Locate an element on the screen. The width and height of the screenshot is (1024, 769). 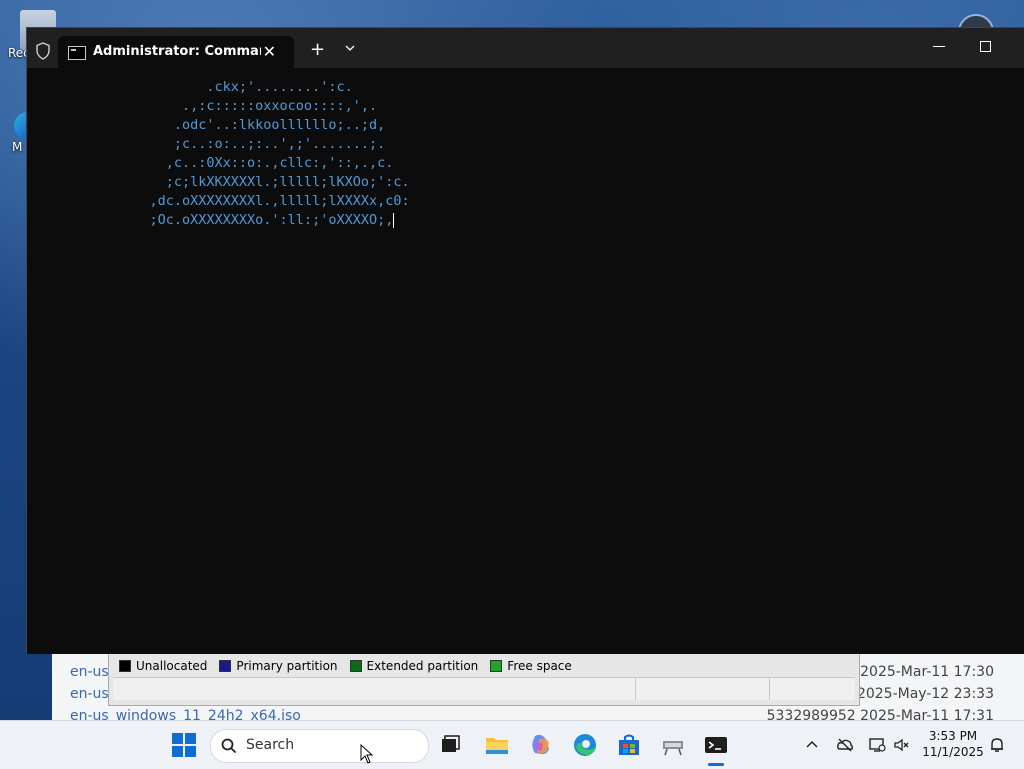
store-icon is located at coordinates (629, 745).